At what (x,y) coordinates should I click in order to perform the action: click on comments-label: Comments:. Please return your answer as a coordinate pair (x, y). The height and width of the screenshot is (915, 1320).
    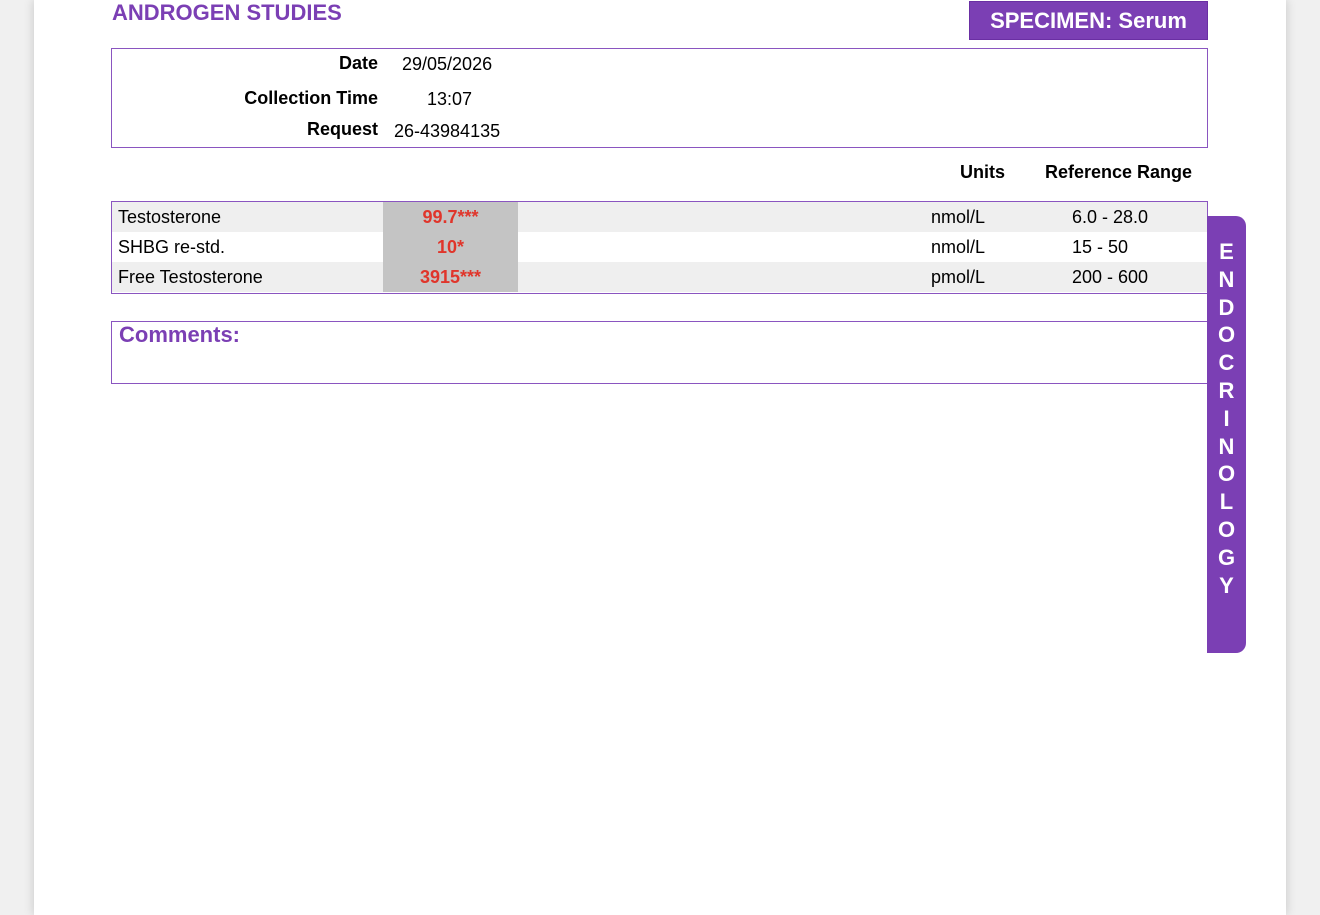
    Looking at the image, I should click on (180, 334).